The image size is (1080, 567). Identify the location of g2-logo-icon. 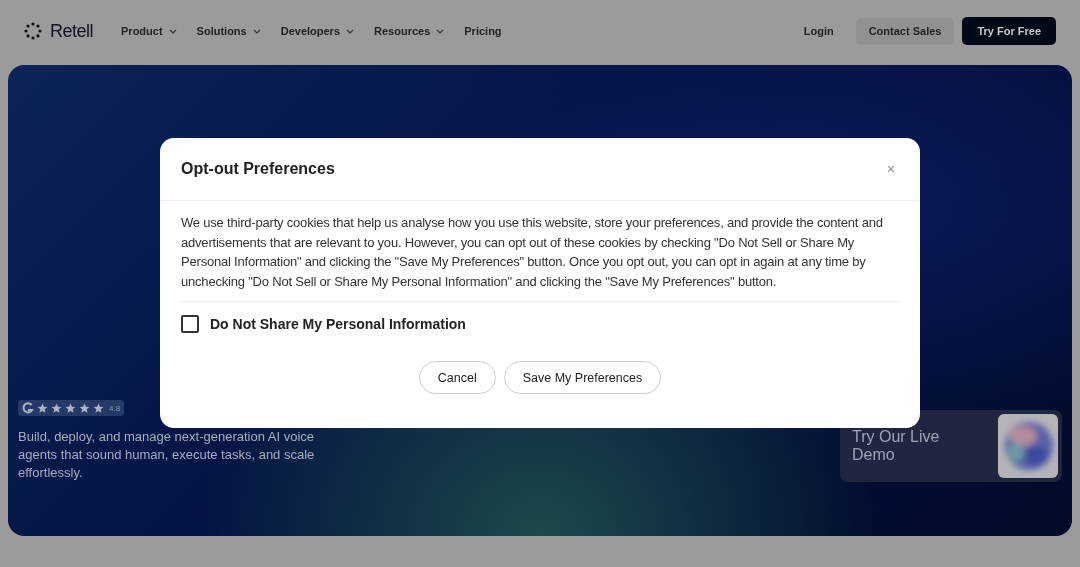
(28, 408).